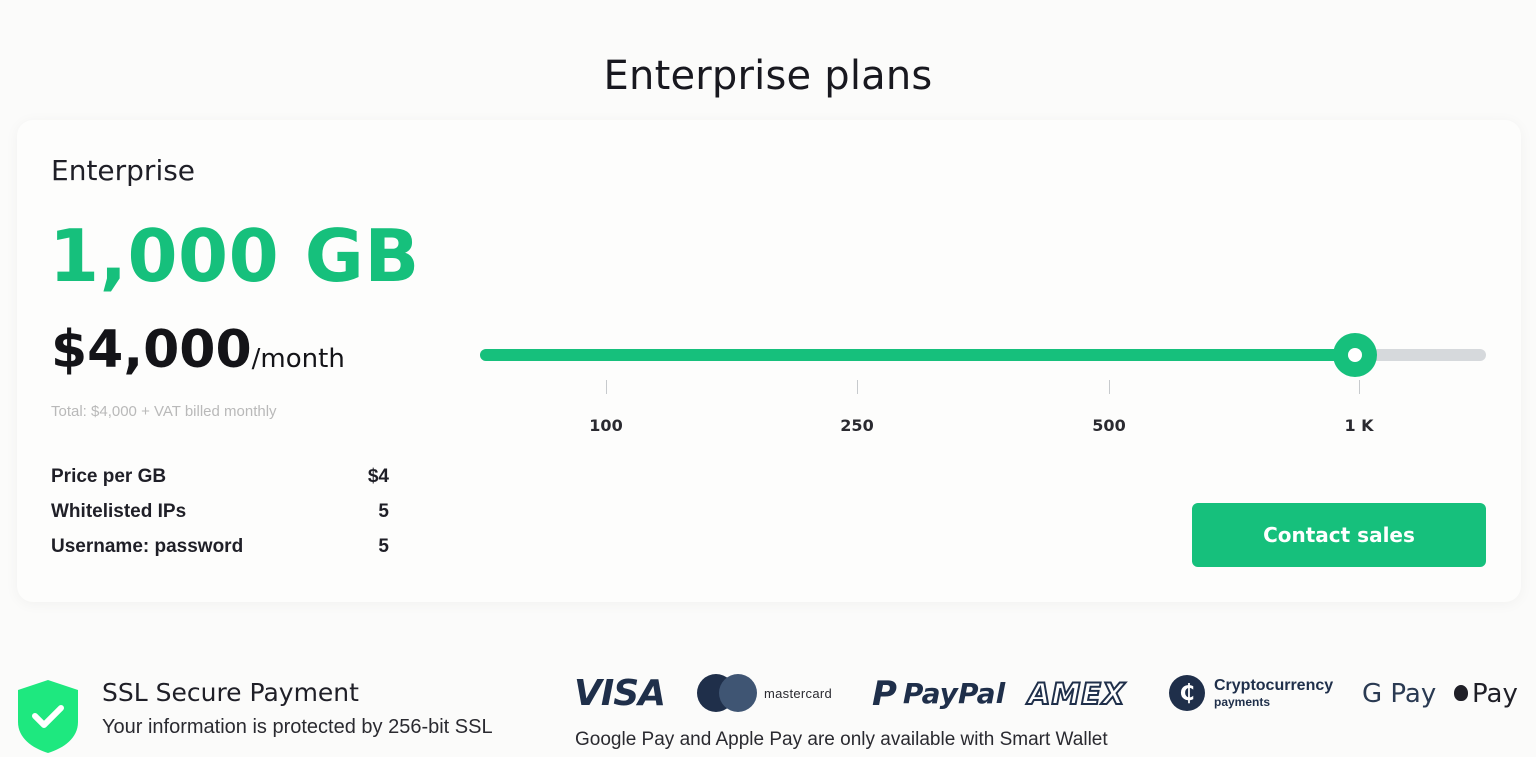  I want to click on page-title: Enterprise plans, so click(768, 75).